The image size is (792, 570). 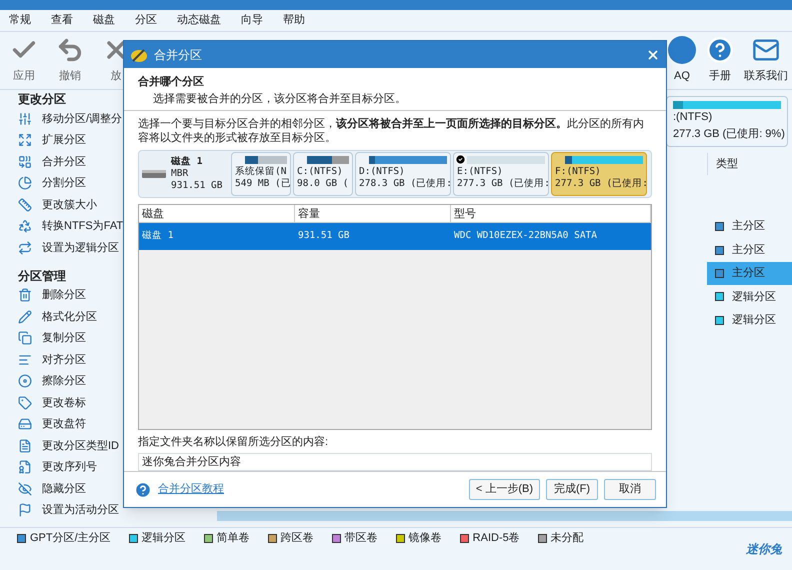 I want to click on partition-block: D:(NTFS) 278.3 GB (已使用:, so click(x=403, y=174).